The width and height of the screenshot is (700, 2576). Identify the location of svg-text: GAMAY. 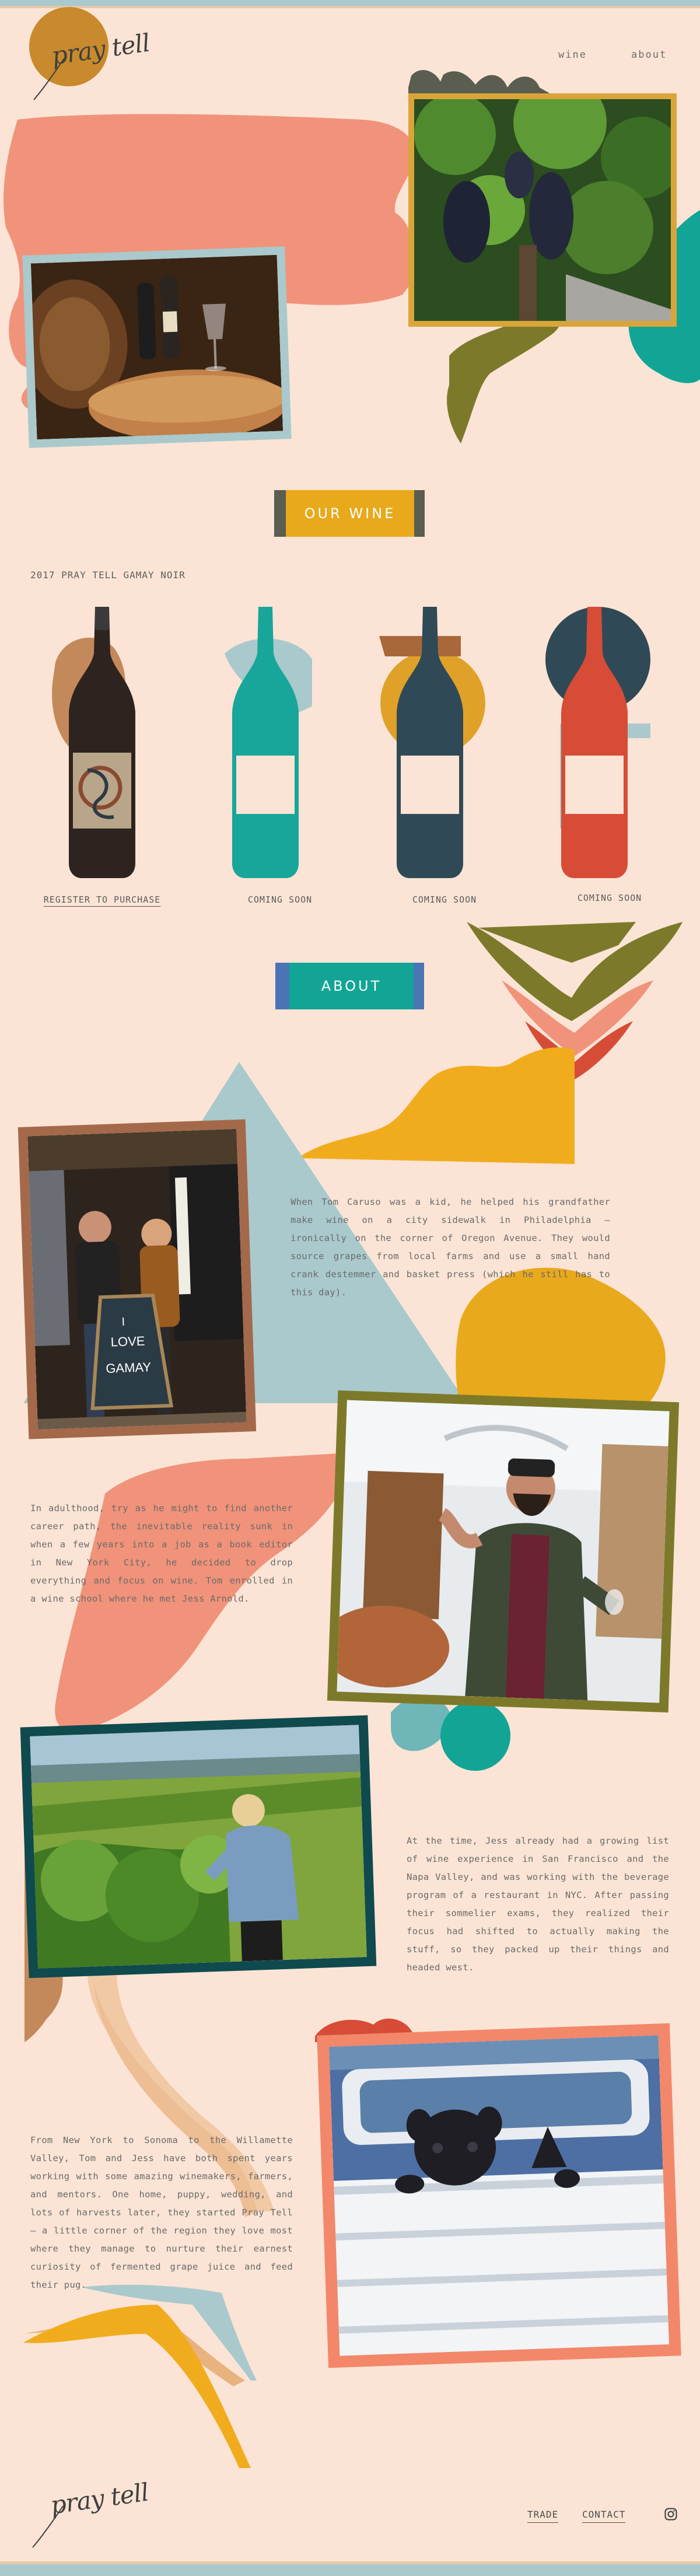
(129, 1367).